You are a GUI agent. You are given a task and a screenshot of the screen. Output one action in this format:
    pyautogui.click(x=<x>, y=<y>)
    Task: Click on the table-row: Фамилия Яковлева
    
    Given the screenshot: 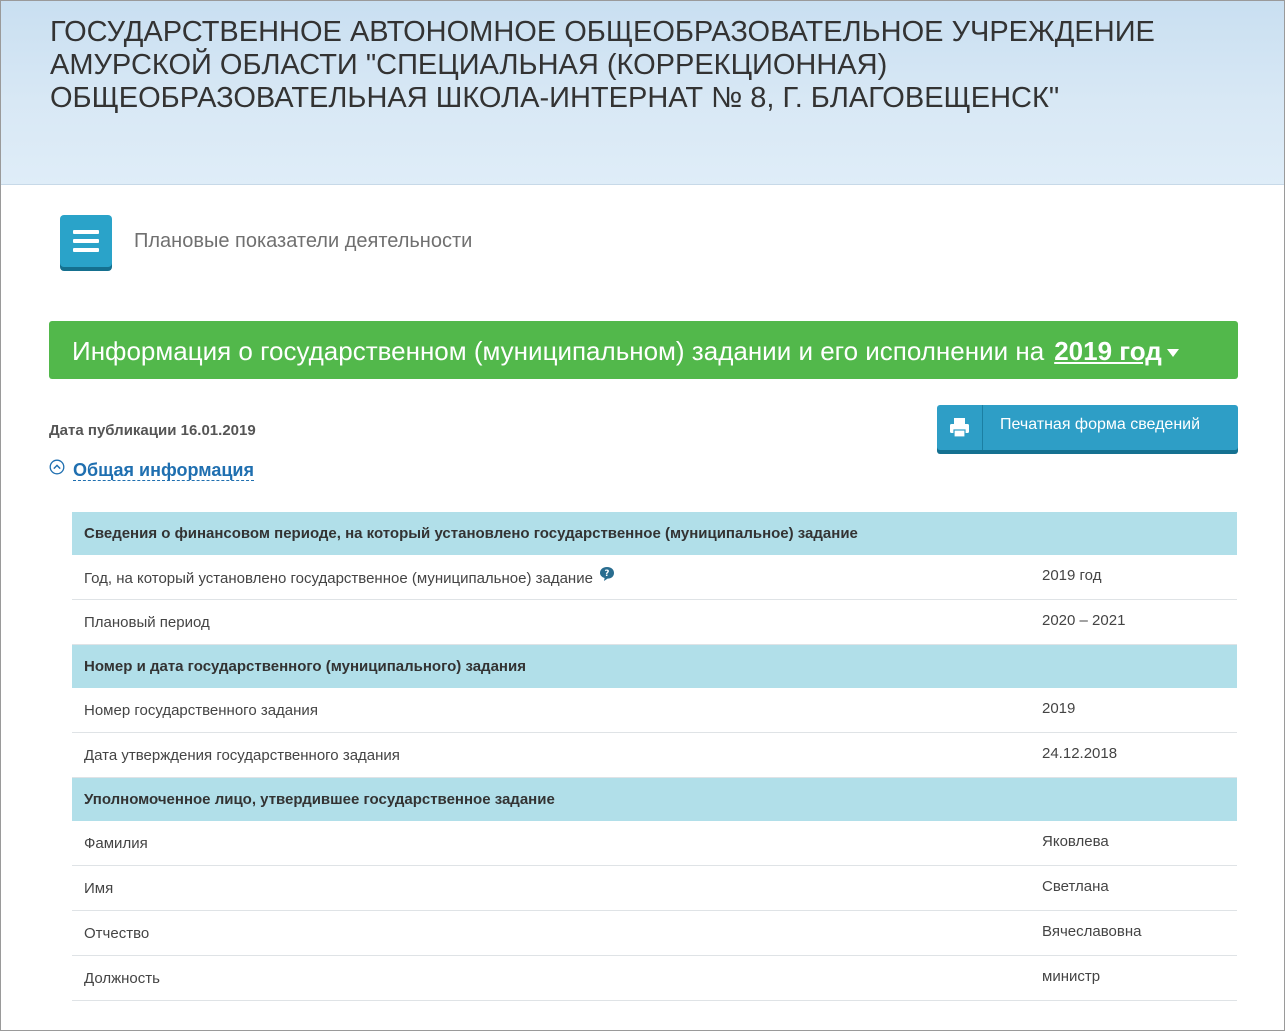 What is the action you would take?
    pyautogui.click(x=654, y=843)
    